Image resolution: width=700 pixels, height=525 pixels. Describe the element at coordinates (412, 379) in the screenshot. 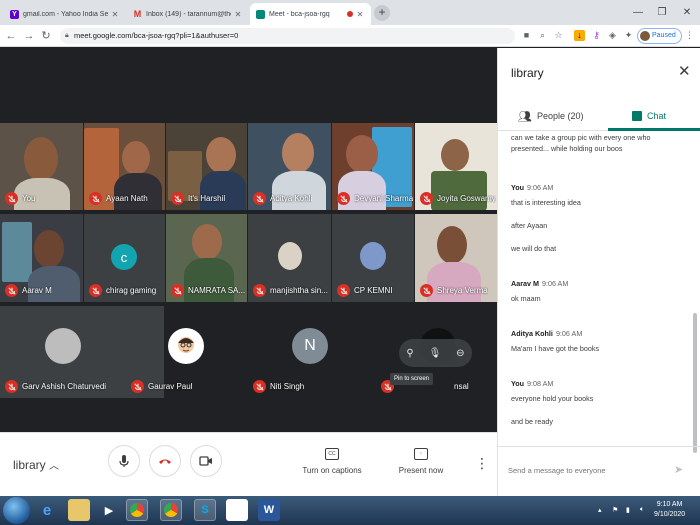

I see `tooltip: Pin to screen` at that location.